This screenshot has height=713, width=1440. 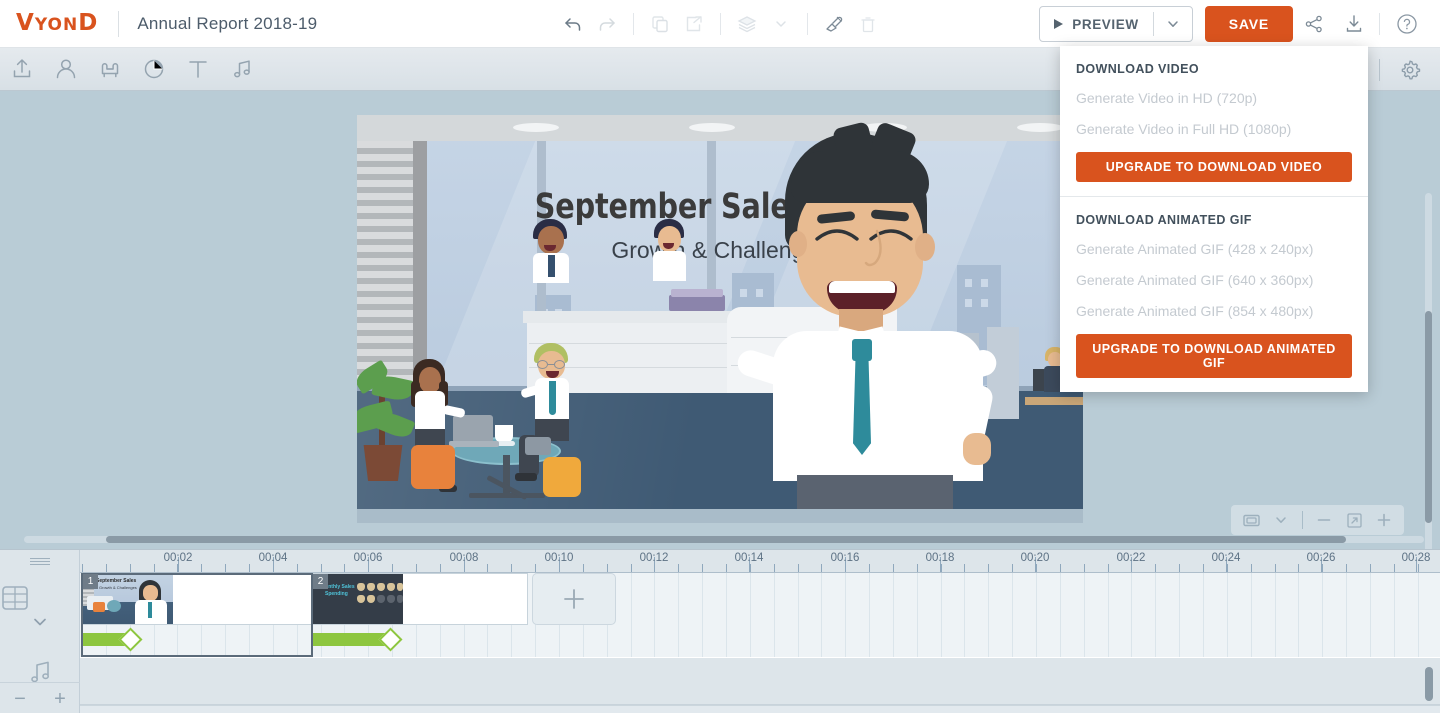 What do you see at coordinates (198, 69) in the screenshot?
I see `text-icon` at bounding box center [198, 69].